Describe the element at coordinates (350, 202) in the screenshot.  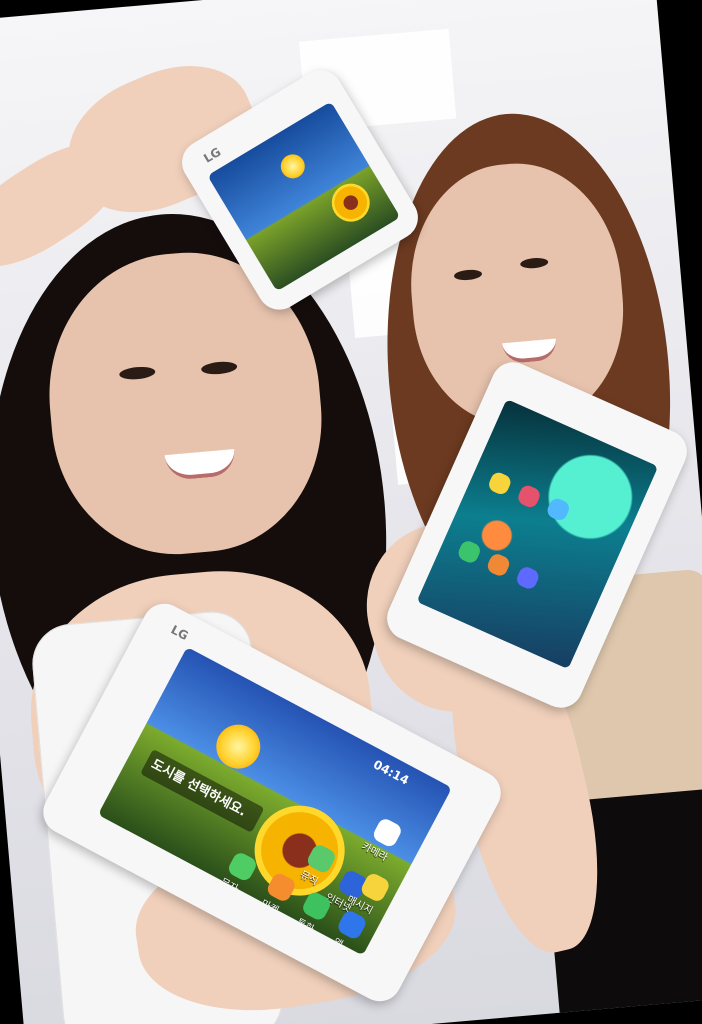
I see `sunflower-icon` at that location.